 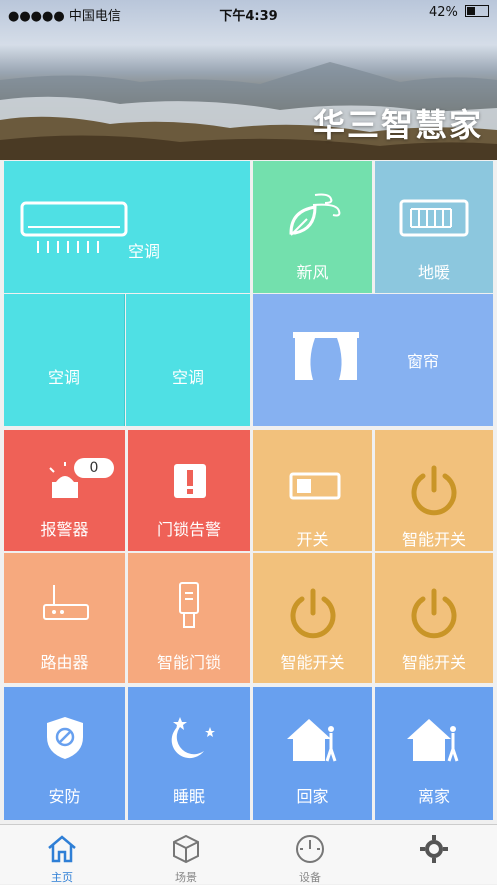 What do you see at coordinates (312, 740) in the screenshot?
I see `arrive-home-icon` at bounding box center [312, 740].